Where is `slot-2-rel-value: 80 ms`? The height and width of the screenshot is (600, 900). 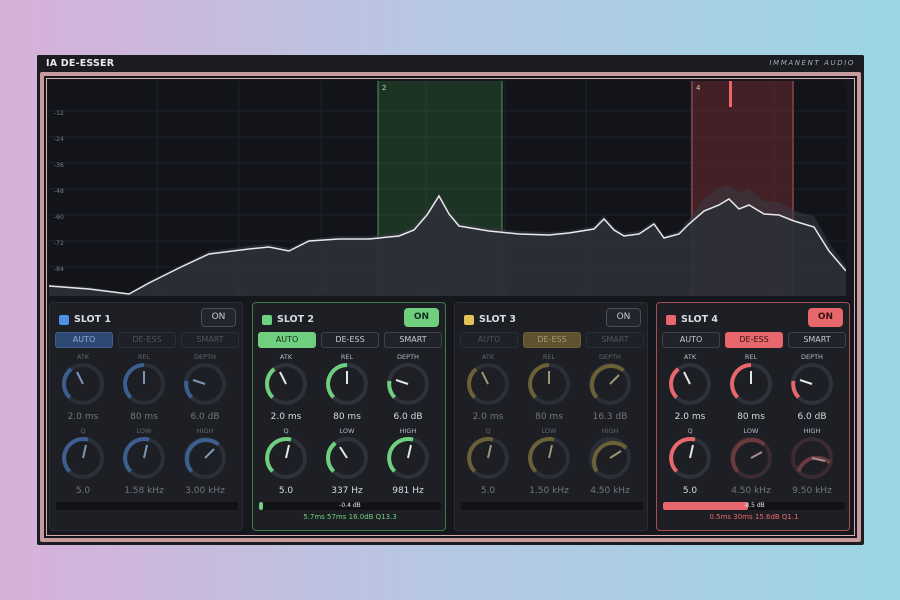 slot-2-rel-value: 80 ms is located at coordinates (347, 417).